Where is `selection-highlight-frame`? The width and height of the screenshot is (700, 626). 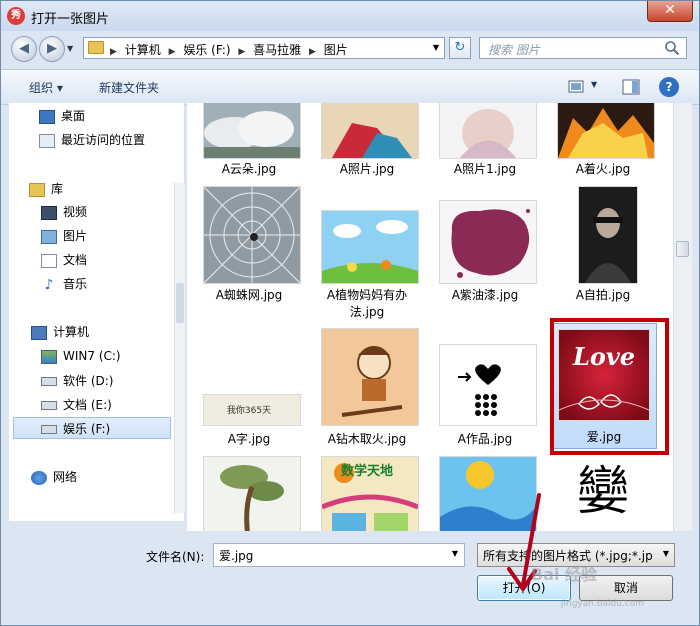 selection-highlight-frame is located at coordinates (609, 386).